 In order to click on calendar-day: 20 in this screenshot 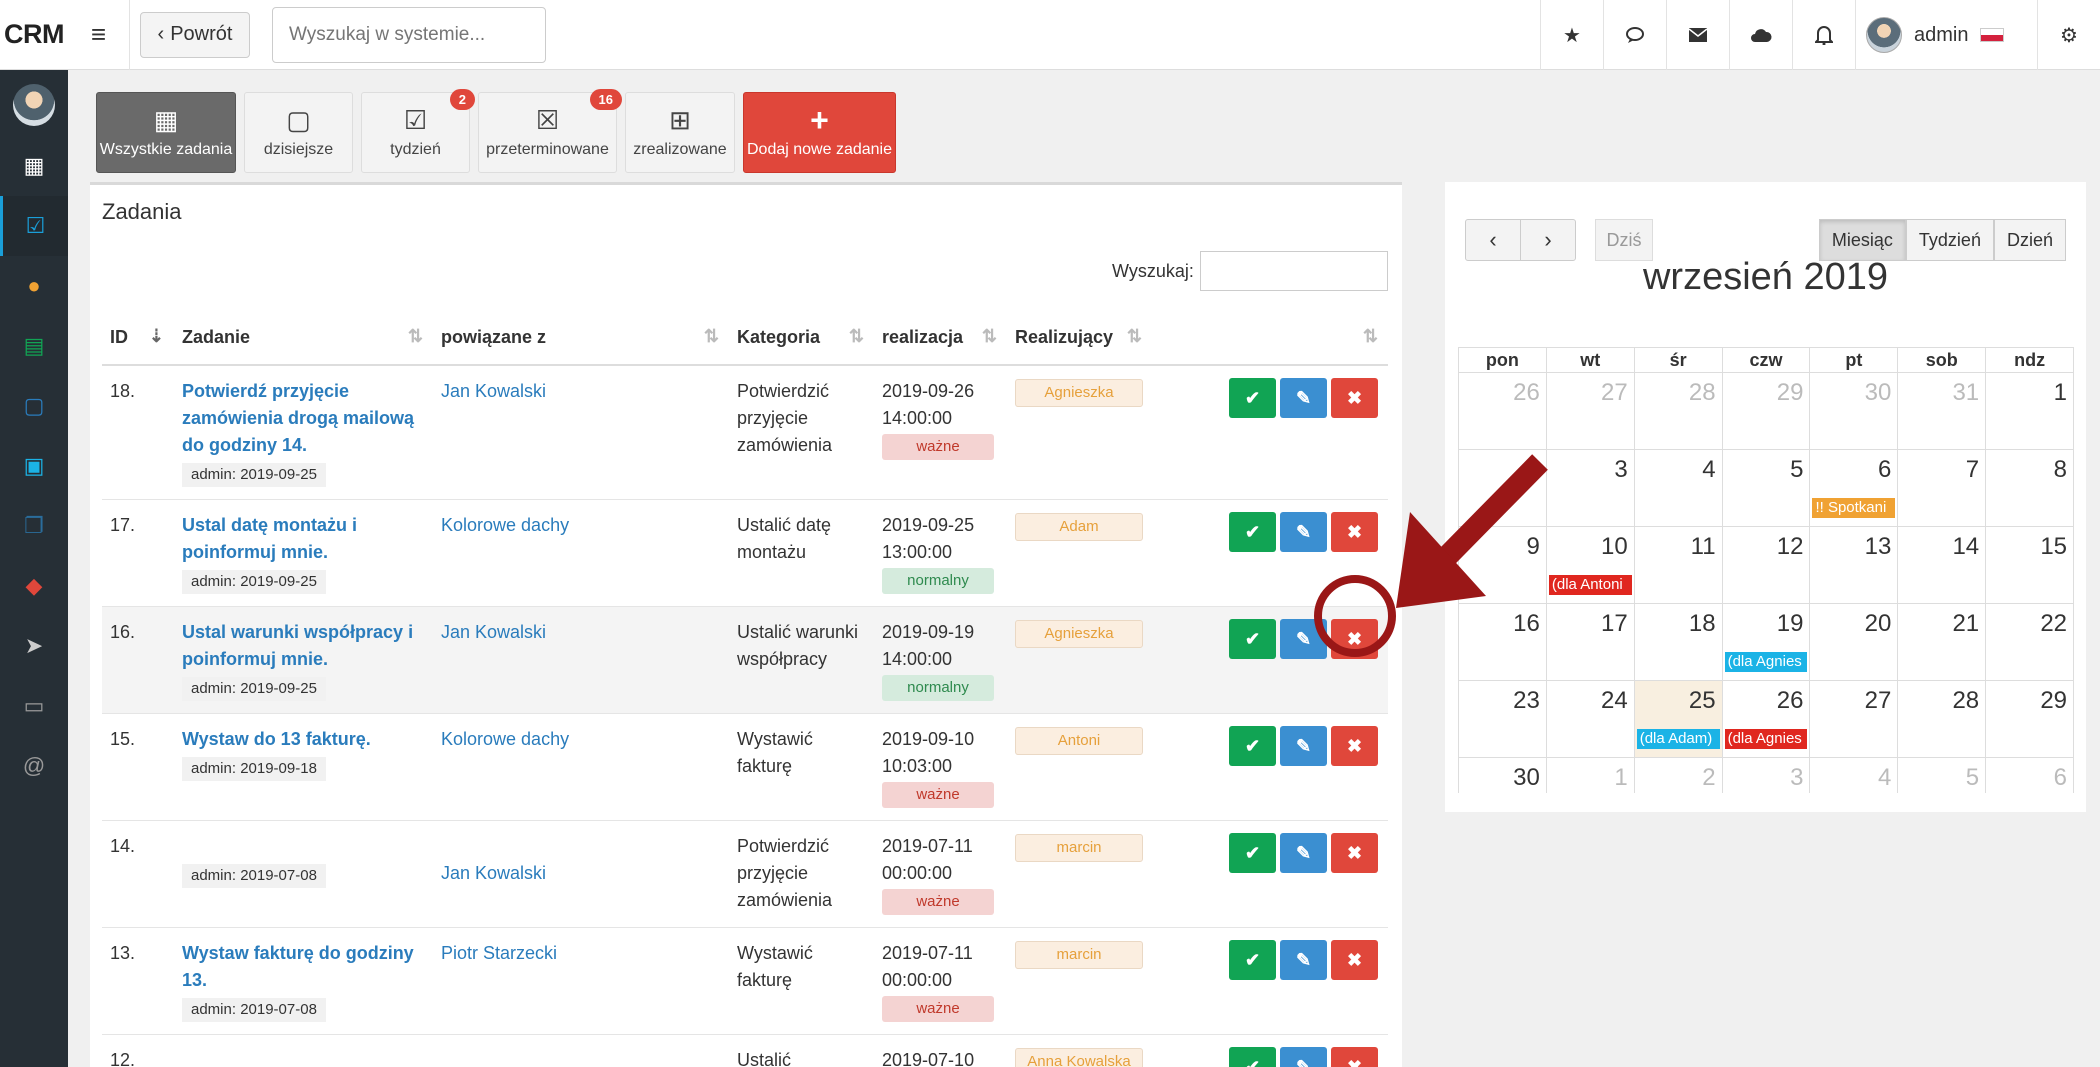, I will do `click(1854, 642)`.